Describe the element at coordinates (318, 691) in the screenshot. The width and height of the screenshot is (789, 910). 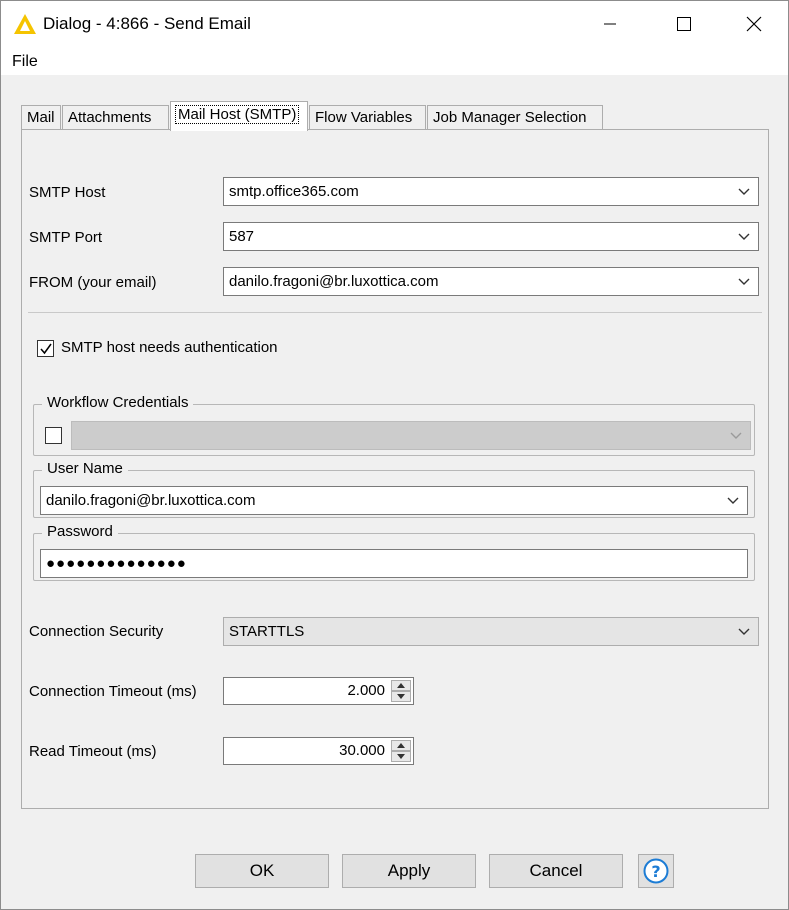
I see `connection-timeout-spinner: 2.000` at that location.